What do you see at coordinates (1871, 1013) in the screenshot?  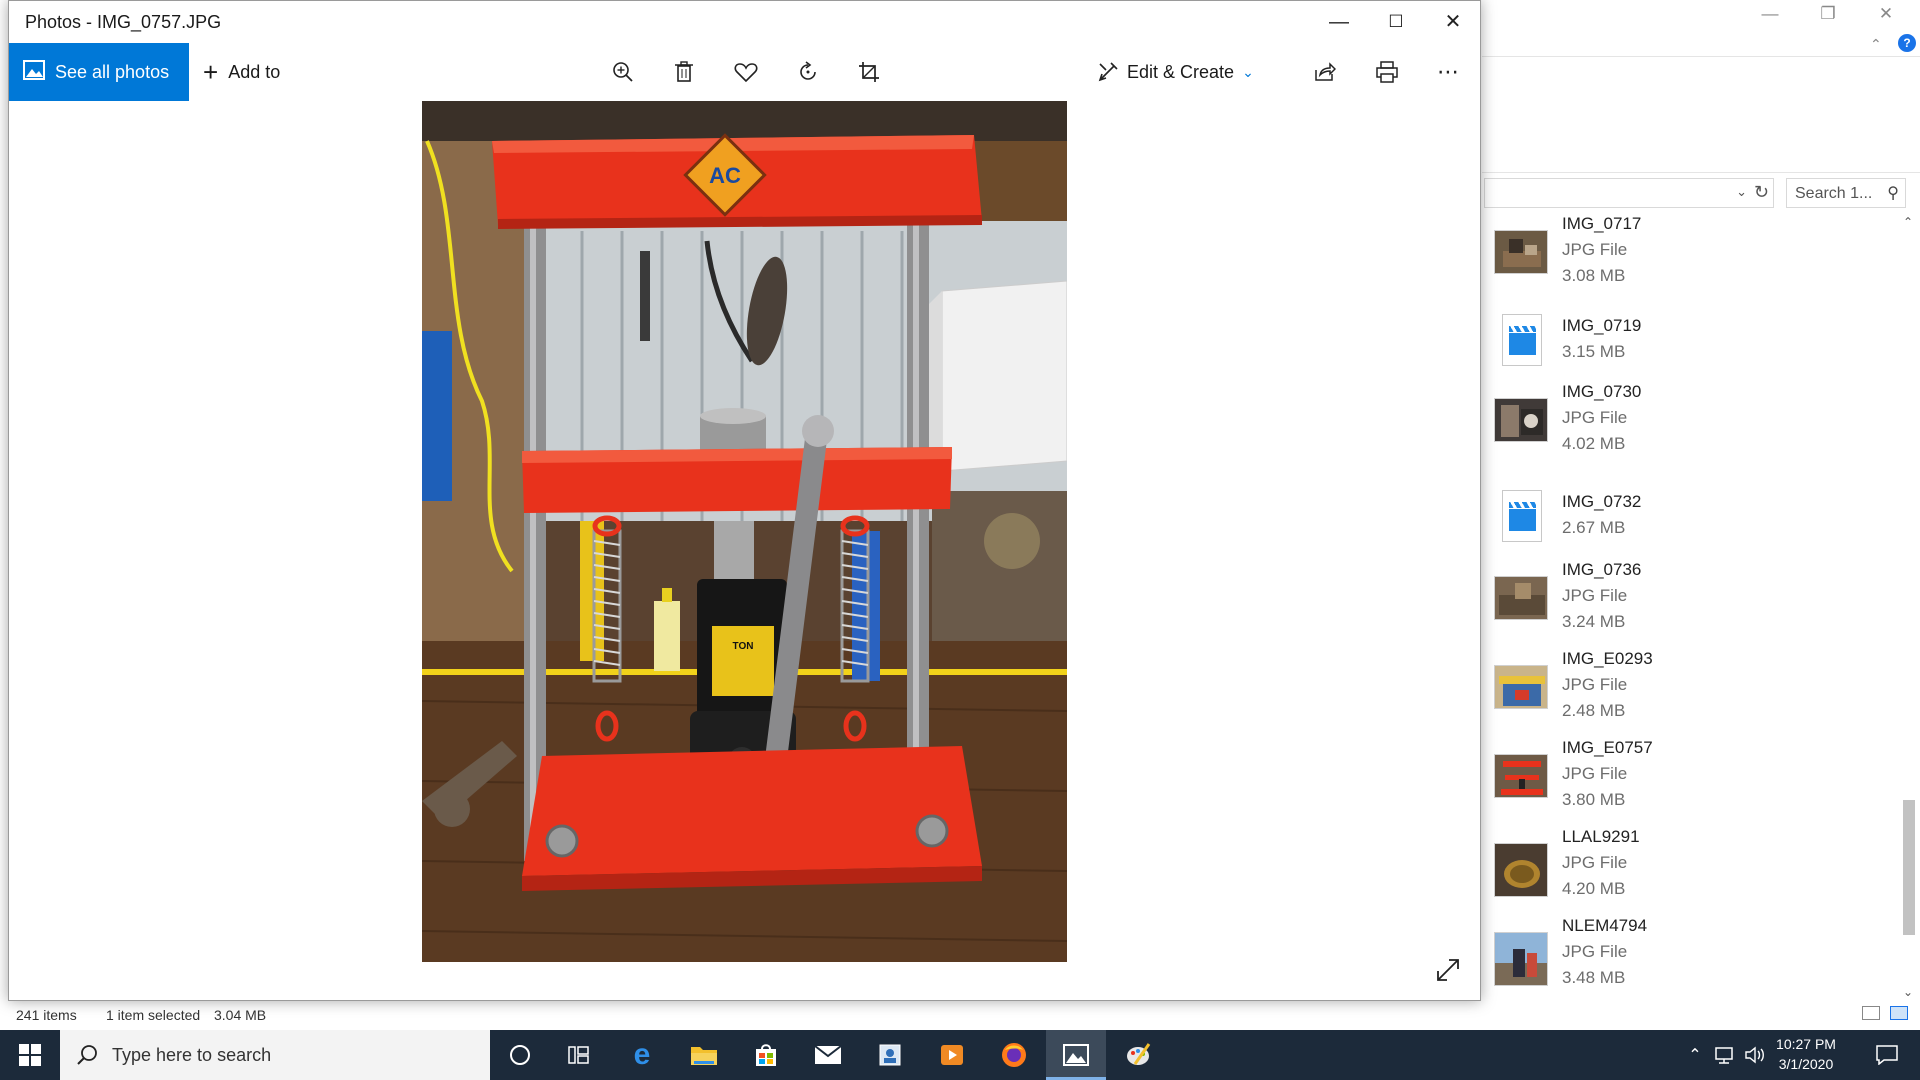 I see `details-view-icon` at bounding box center [1871, 1013].